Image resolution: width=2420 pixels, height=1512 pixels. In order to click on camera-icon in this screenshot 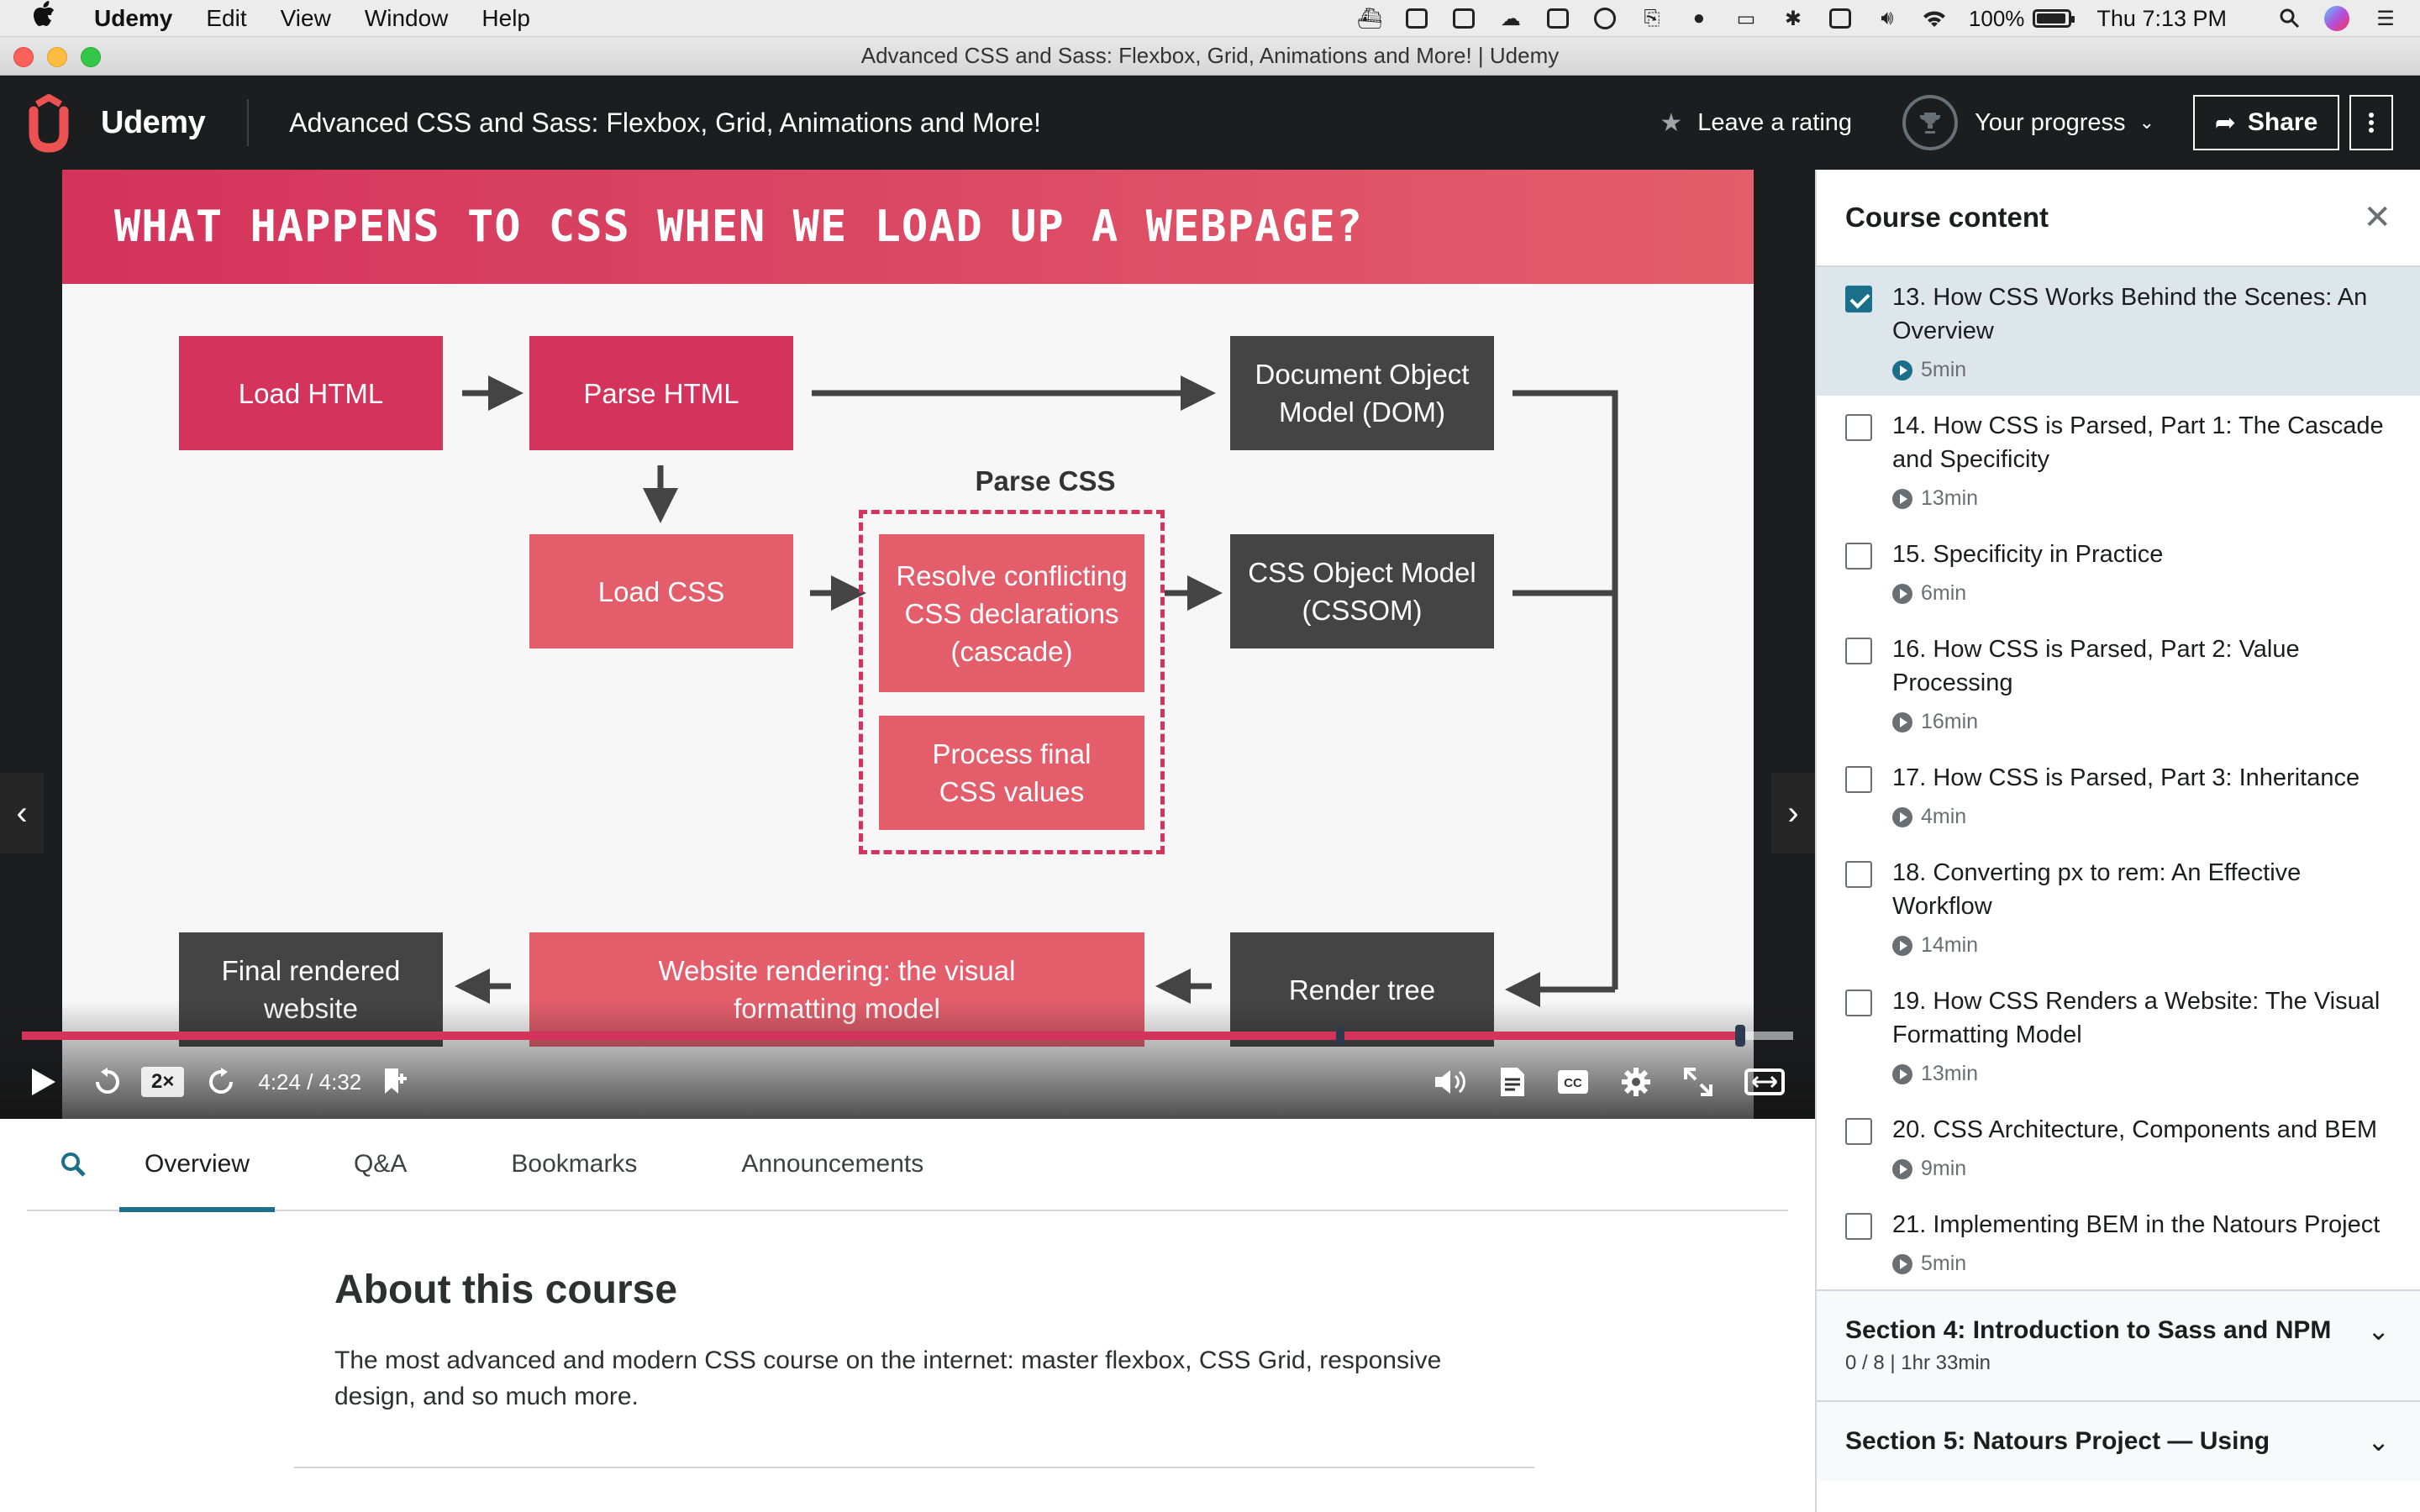, I will do `click(1416, 18)`.